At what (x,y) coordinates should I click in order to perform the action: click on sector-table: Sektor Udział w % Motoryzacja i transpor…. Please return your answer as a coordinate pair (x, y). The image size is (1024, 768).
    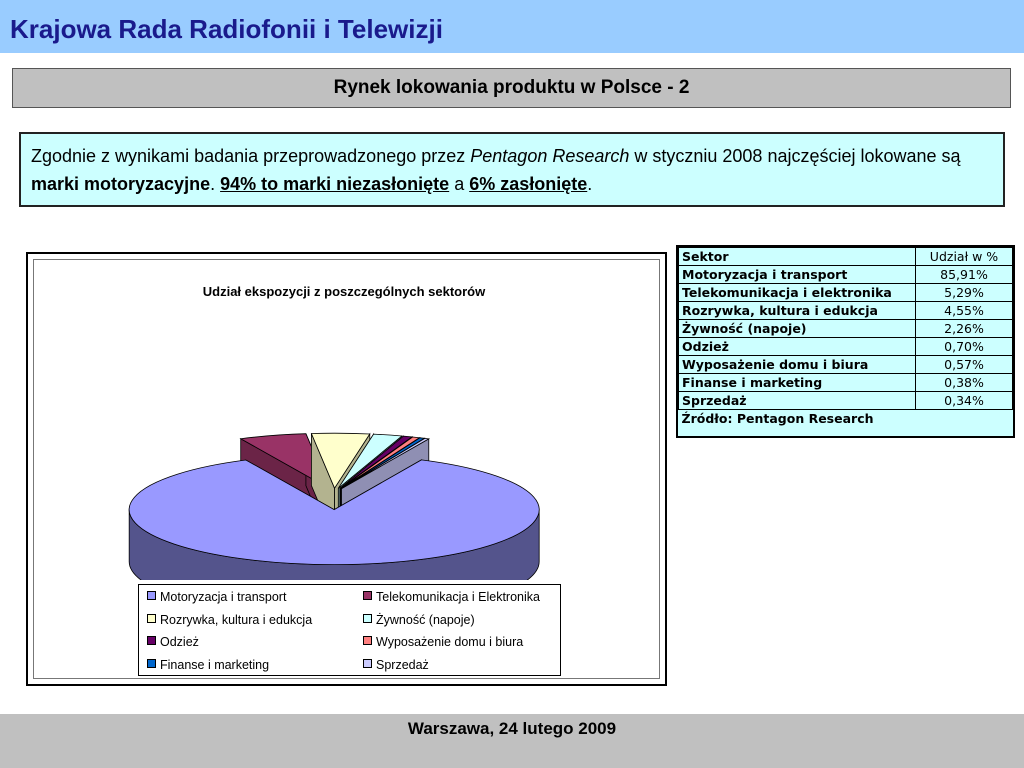
    Looking at the image, I should click on (845, 341).